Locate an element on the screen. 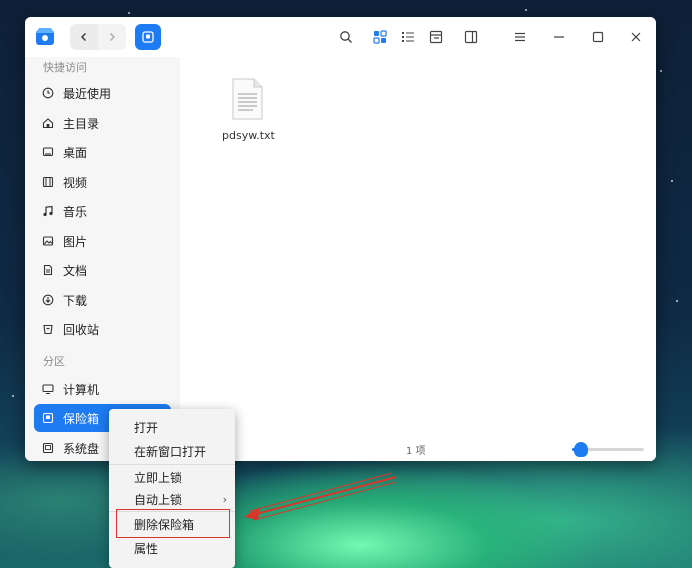  sidebar-item-label: 最近使用 is located at coordinates (87, 93).